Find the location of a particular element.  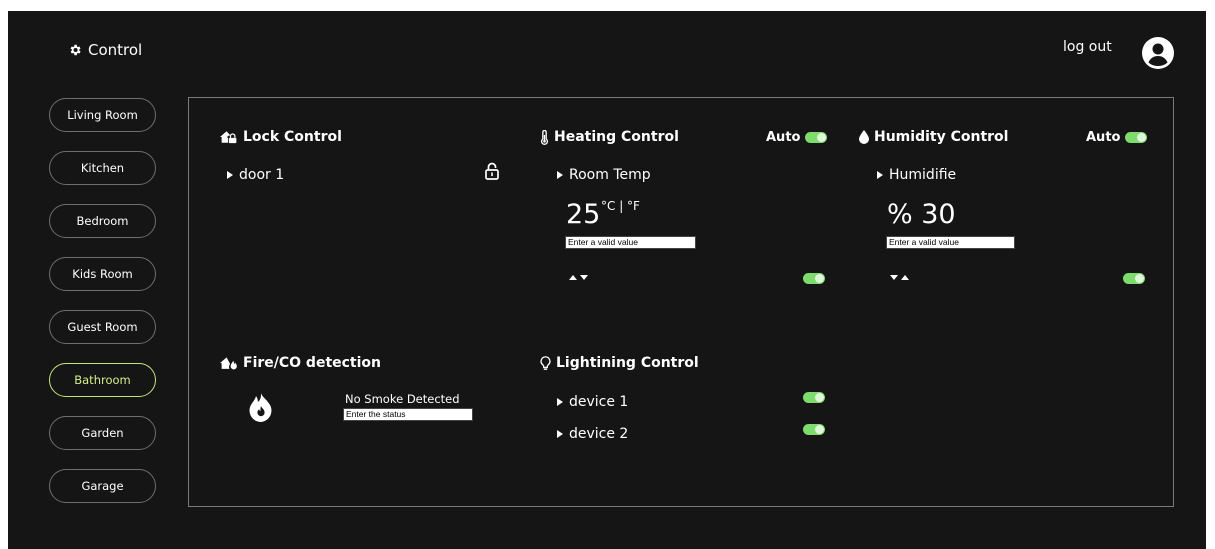

humidity-input: Enter a valid value is located at coordinates (950, 242).